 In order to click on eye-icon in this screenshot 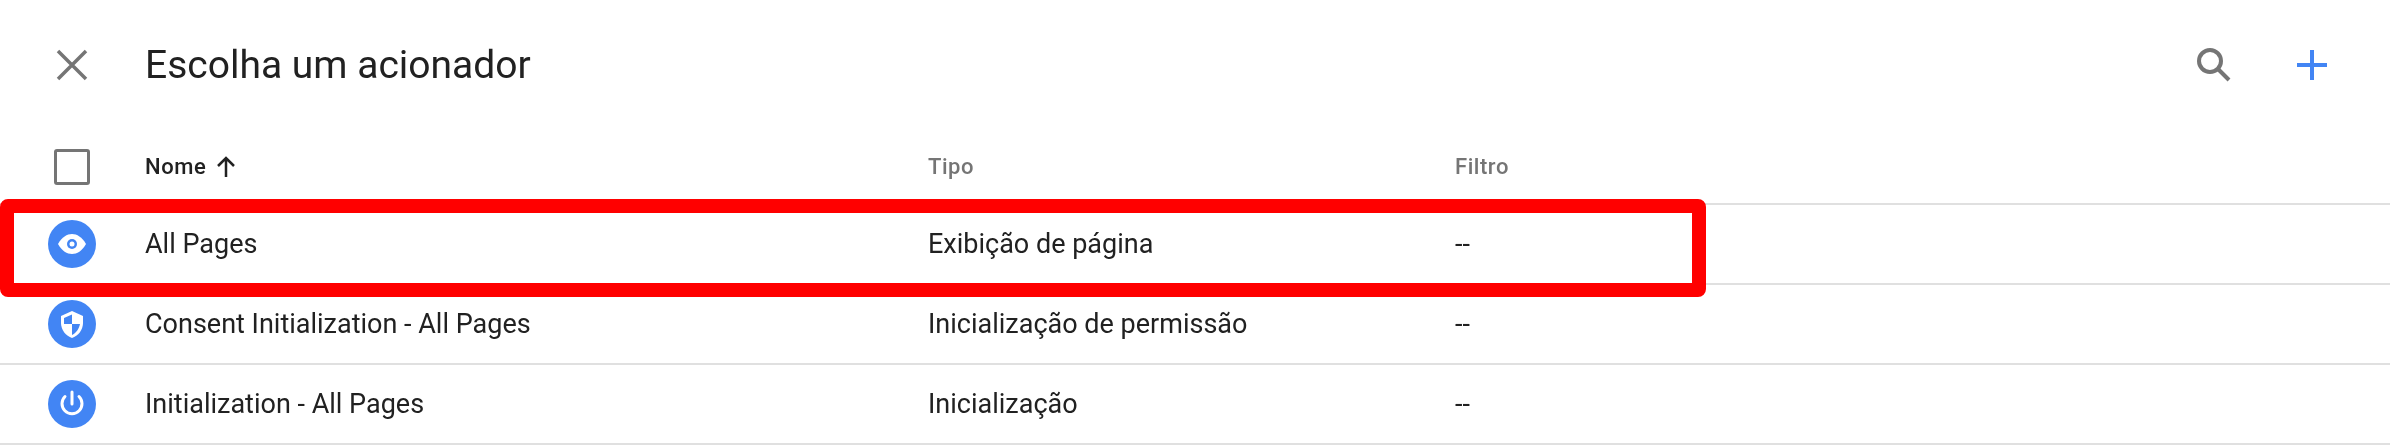, I will do `click(72, 244)`.